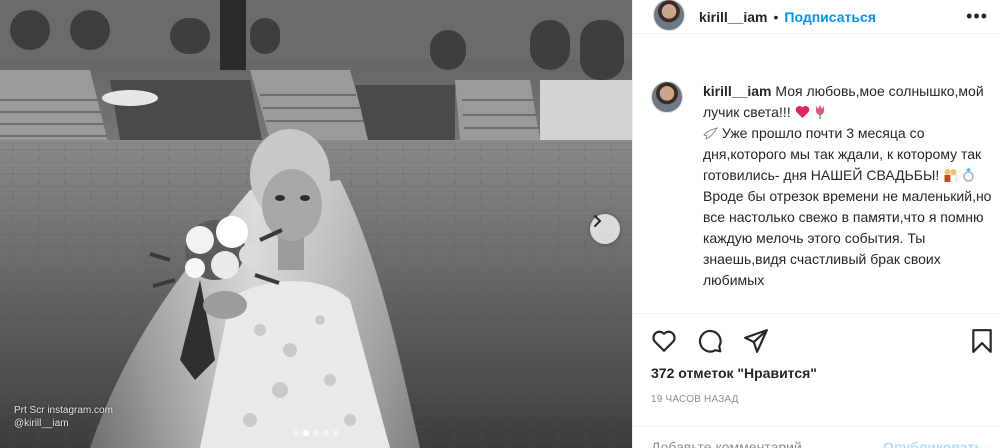 Image resolution: width=1000 pixels, height=448 pixels. Describe the element at coordinates (830, 17) in the screenshot. I see `follow-button: Подписаться` at that location.